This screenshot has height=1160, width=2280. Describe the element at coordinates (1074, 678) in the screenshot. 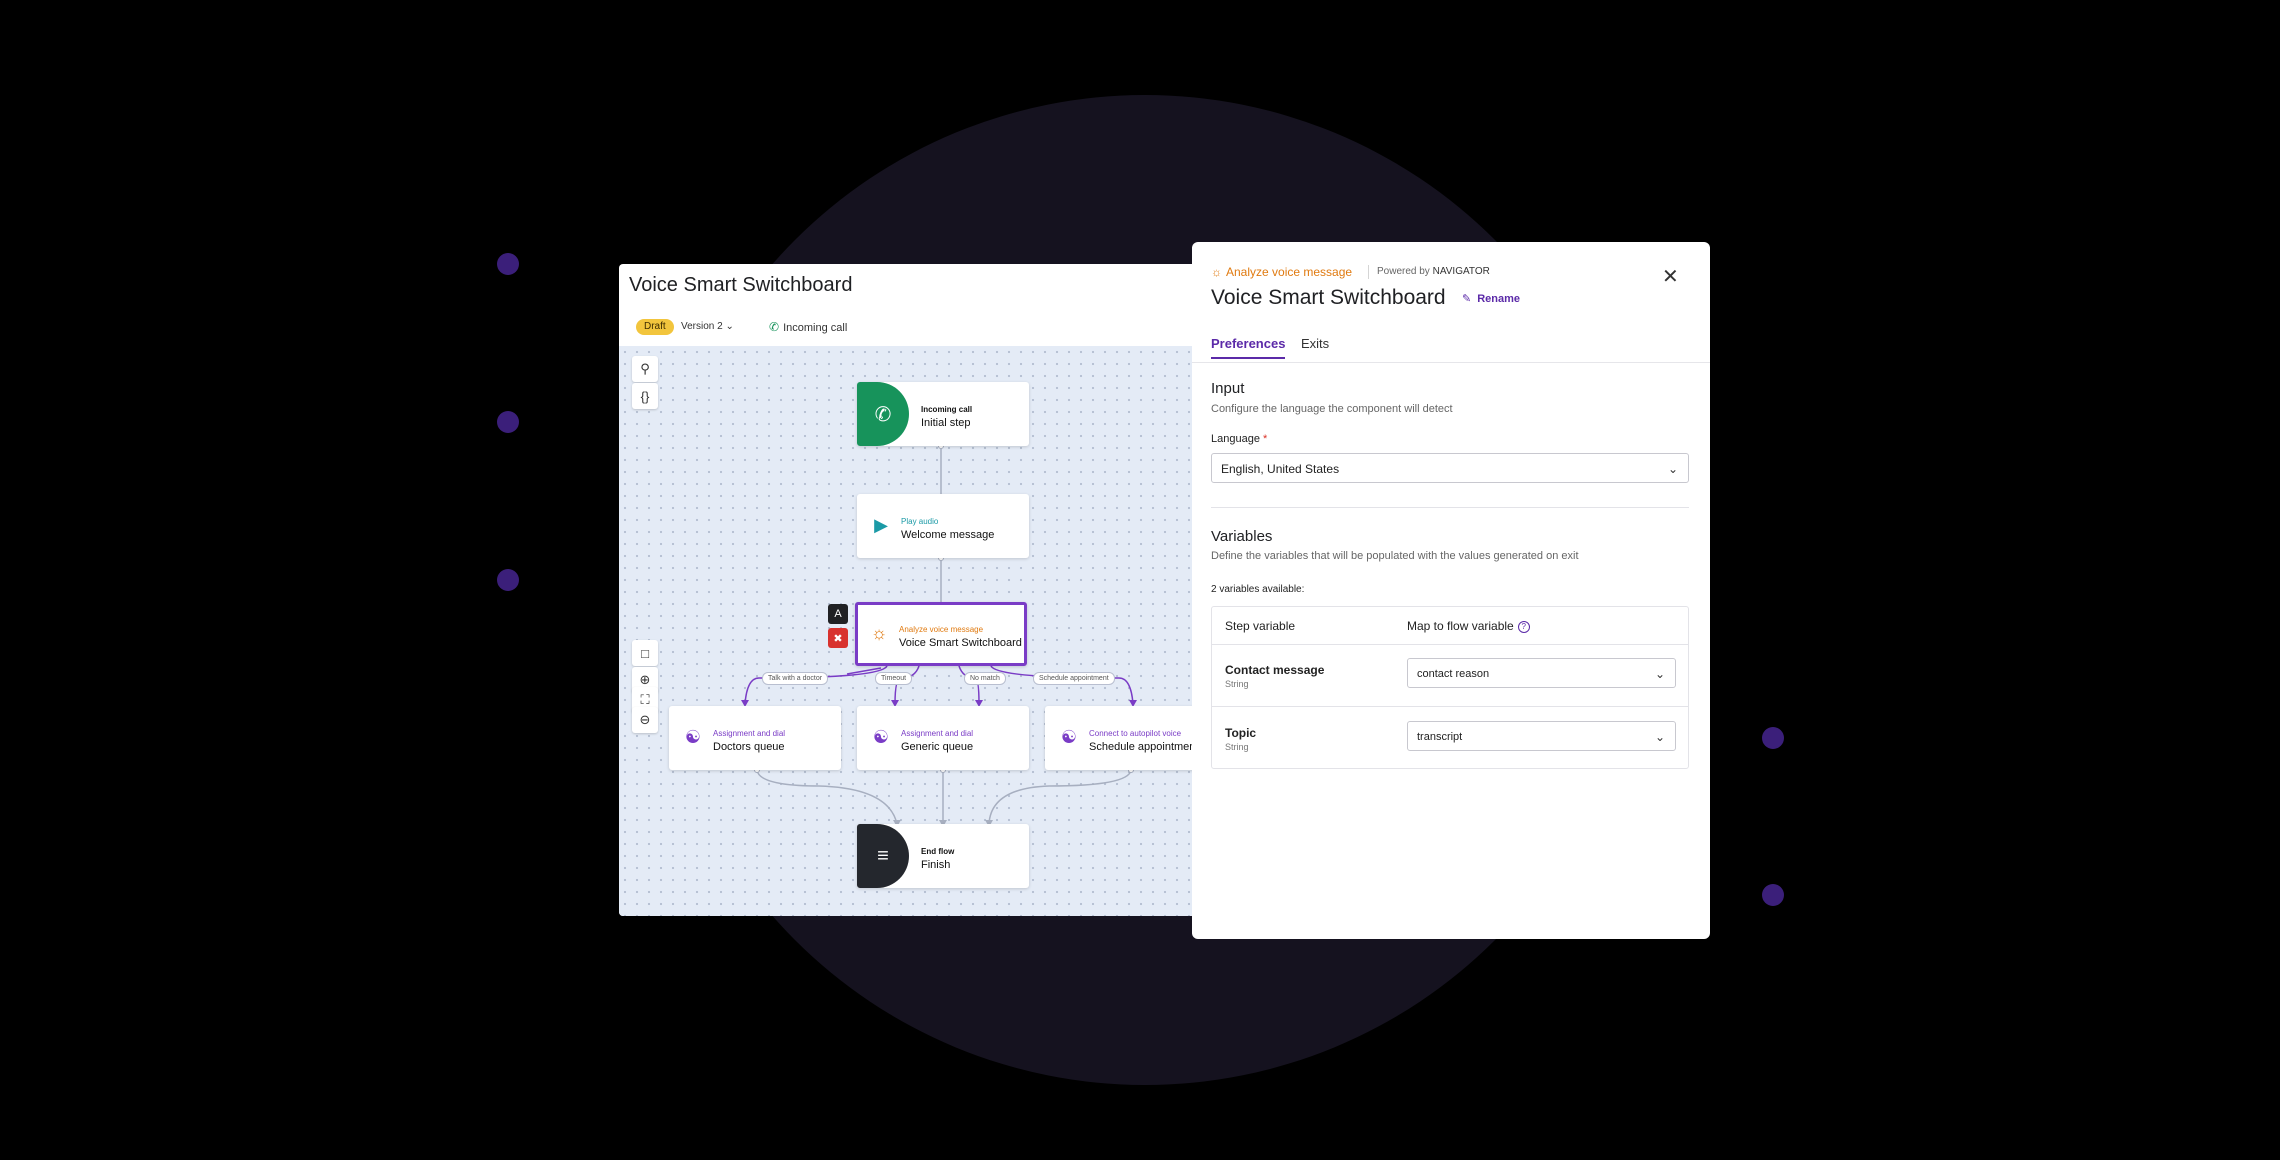

I see `exit-label: Schedule appointment` at that location.